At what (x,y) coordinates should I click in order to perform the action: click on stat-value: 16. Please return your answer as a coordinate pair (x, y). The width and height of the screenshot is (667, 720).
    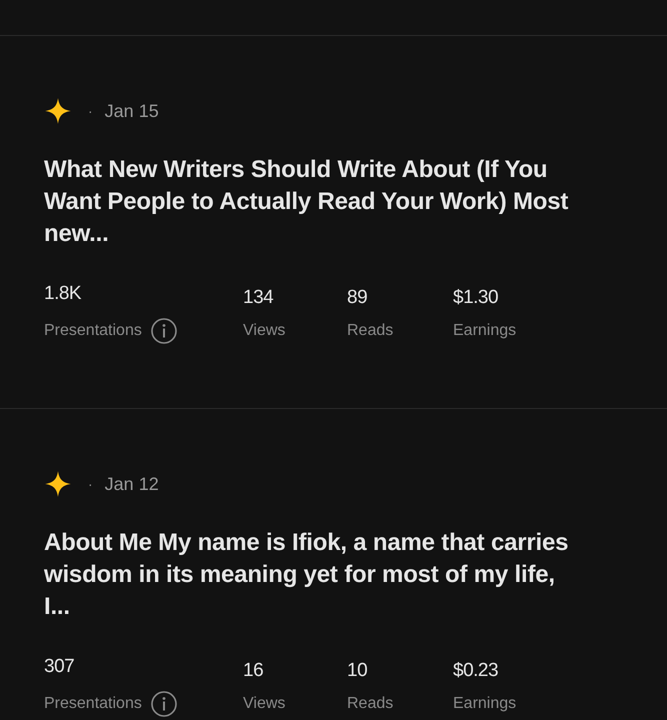
    Looking at the image, I should click on (253, 671).